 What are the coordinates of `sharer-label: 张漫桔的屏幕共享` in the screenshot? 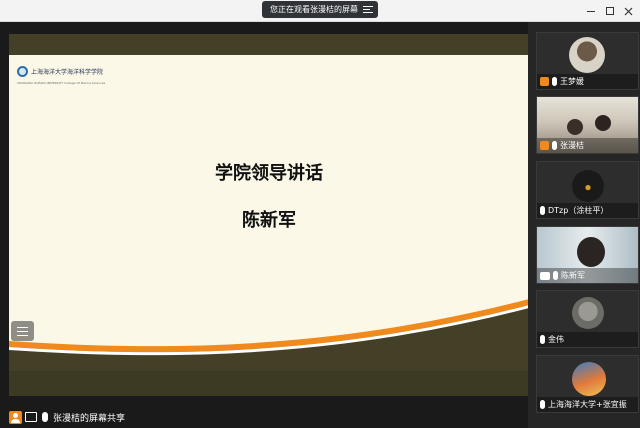 It's located at (89, 418).